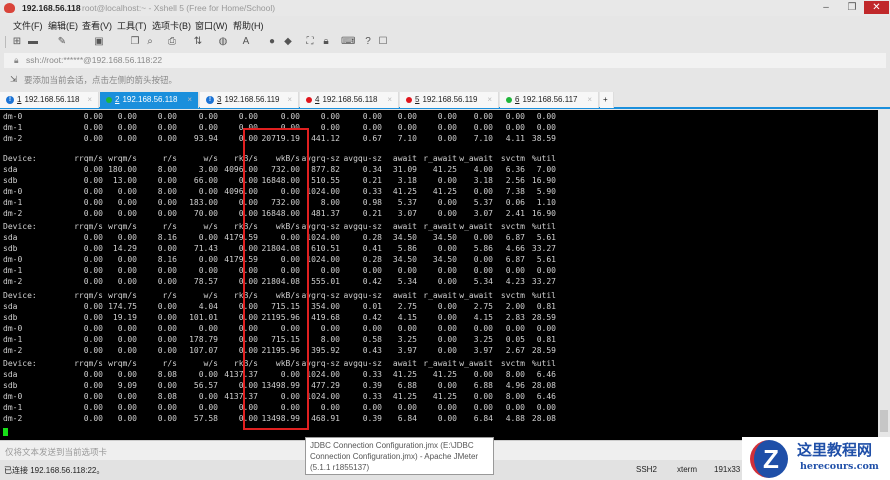 Image resolution: width=890 pixels, height=480 pixels. Describe the element at coordinates (203, 350) in the screenshot. I see `metric-w/s: 107.07` at that location.